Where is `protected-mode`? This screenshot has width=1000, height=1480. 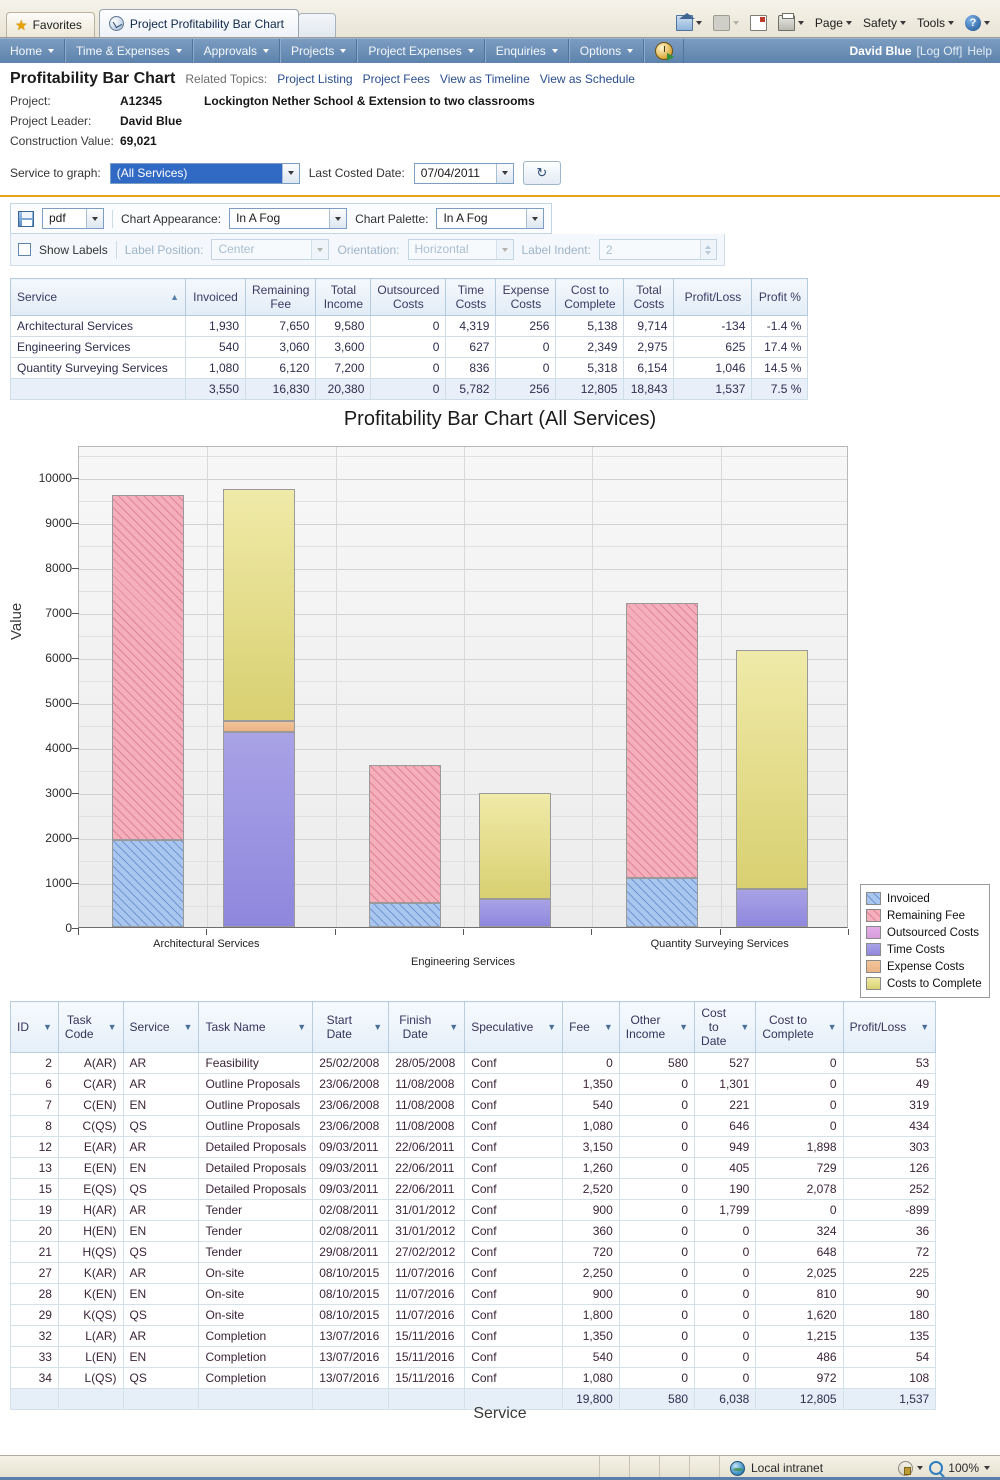 protected-mode is located at coordinates (913, 1468).